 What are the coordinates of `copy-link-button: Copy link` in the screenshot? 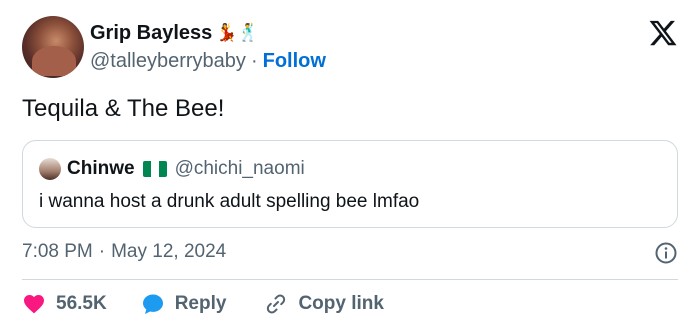 It's located at (324, 304).